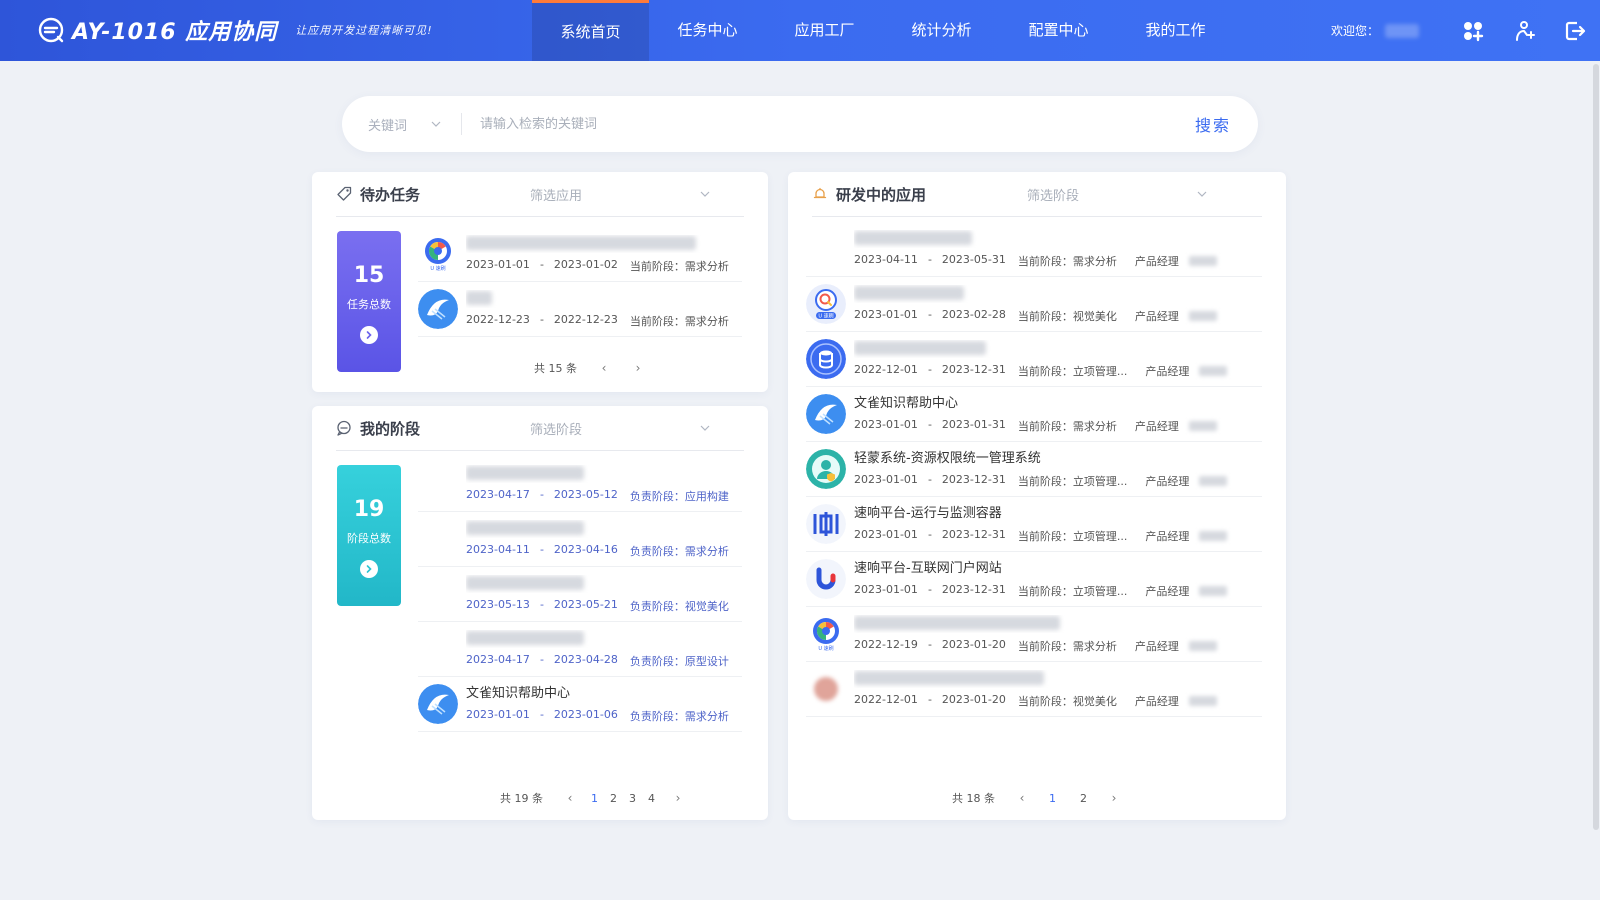 This screenshot has width=1600, height=900. I want to click on responsible-stage: 负责阶段：需求分析, so click(679, 551).